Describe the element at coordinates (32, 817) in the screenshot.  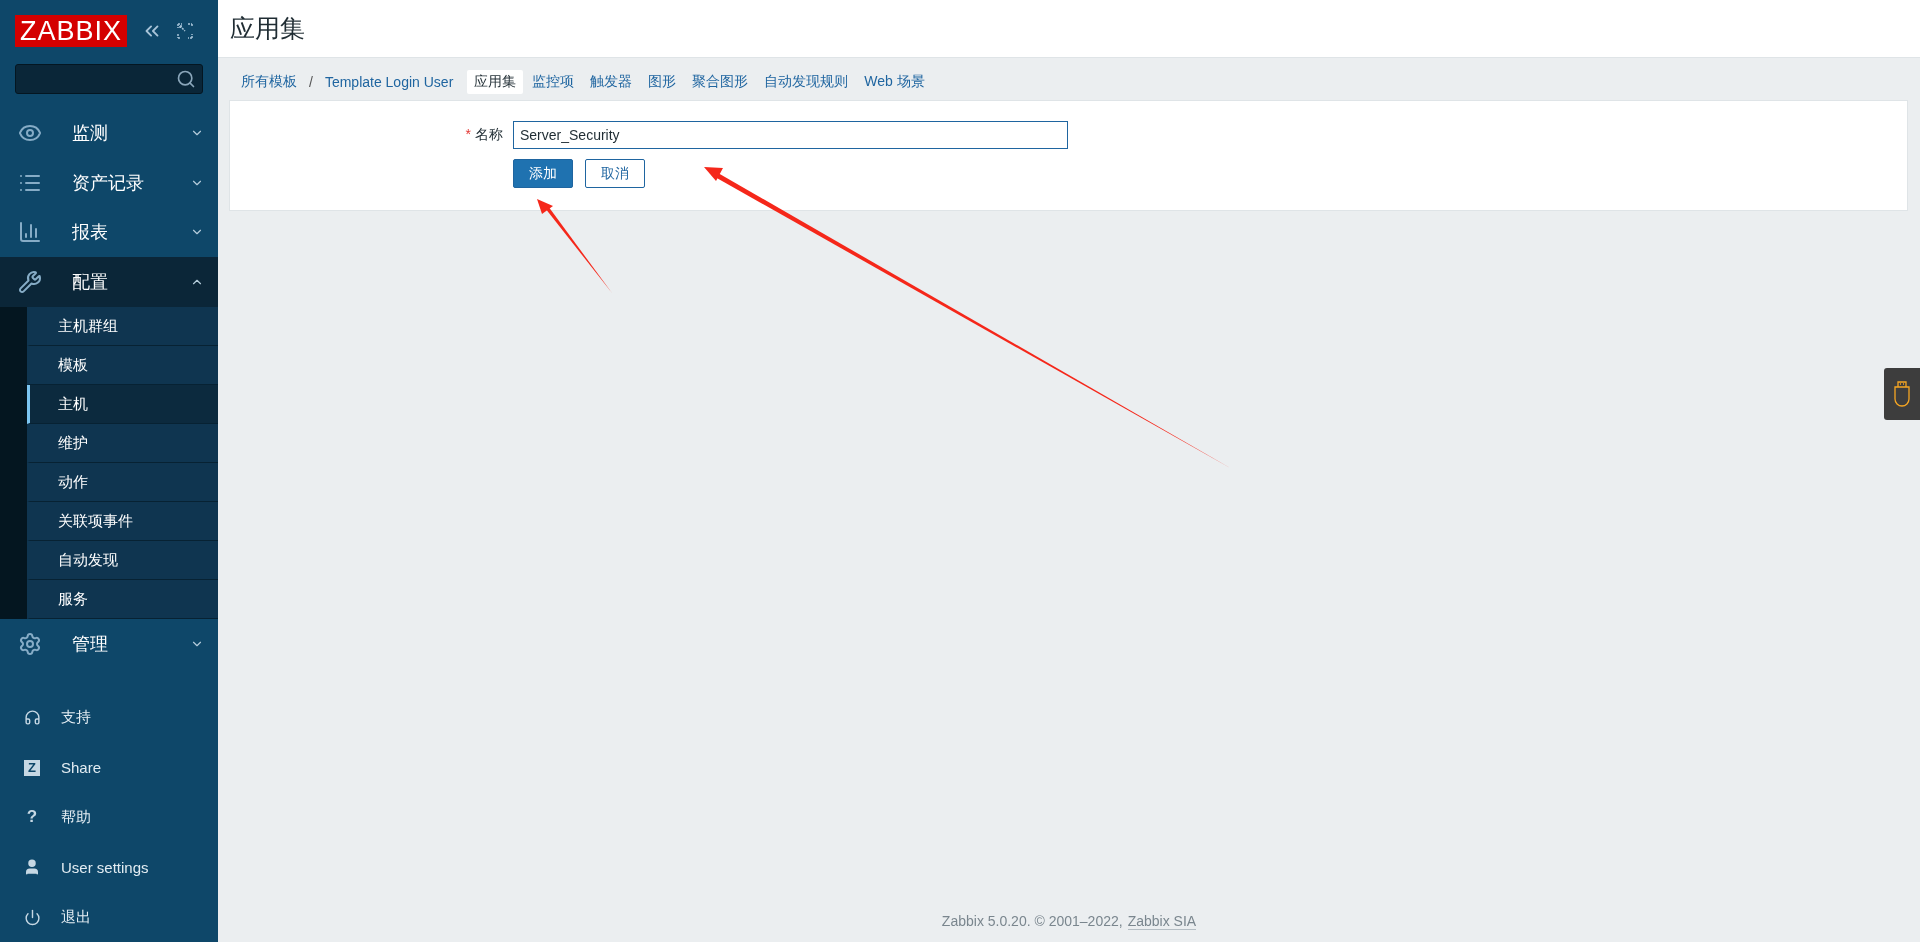
I see `help-icon: ?` at that location.